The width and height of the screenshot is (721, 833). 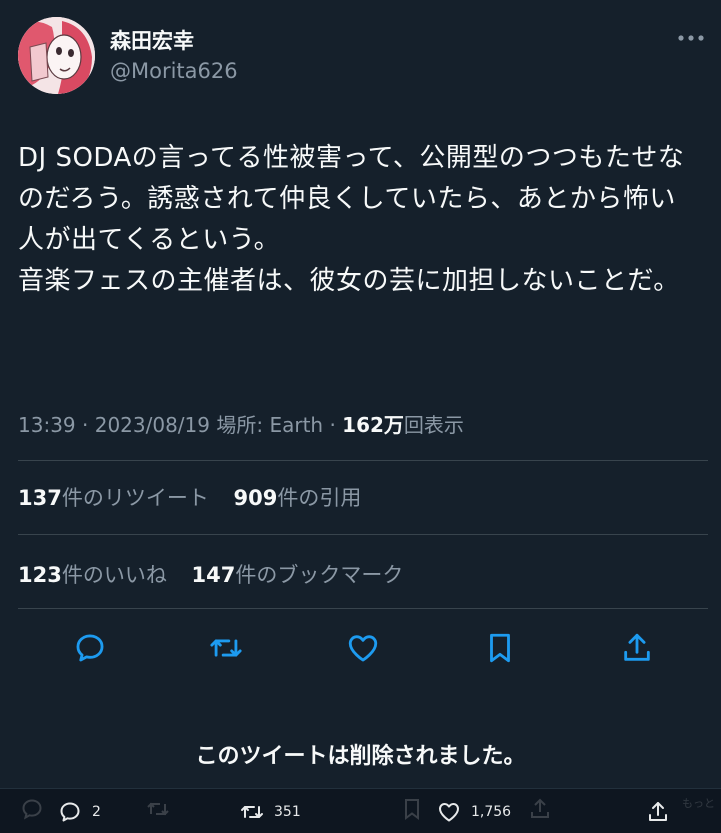 I want to click on avatar, so click(x=56, y=55).